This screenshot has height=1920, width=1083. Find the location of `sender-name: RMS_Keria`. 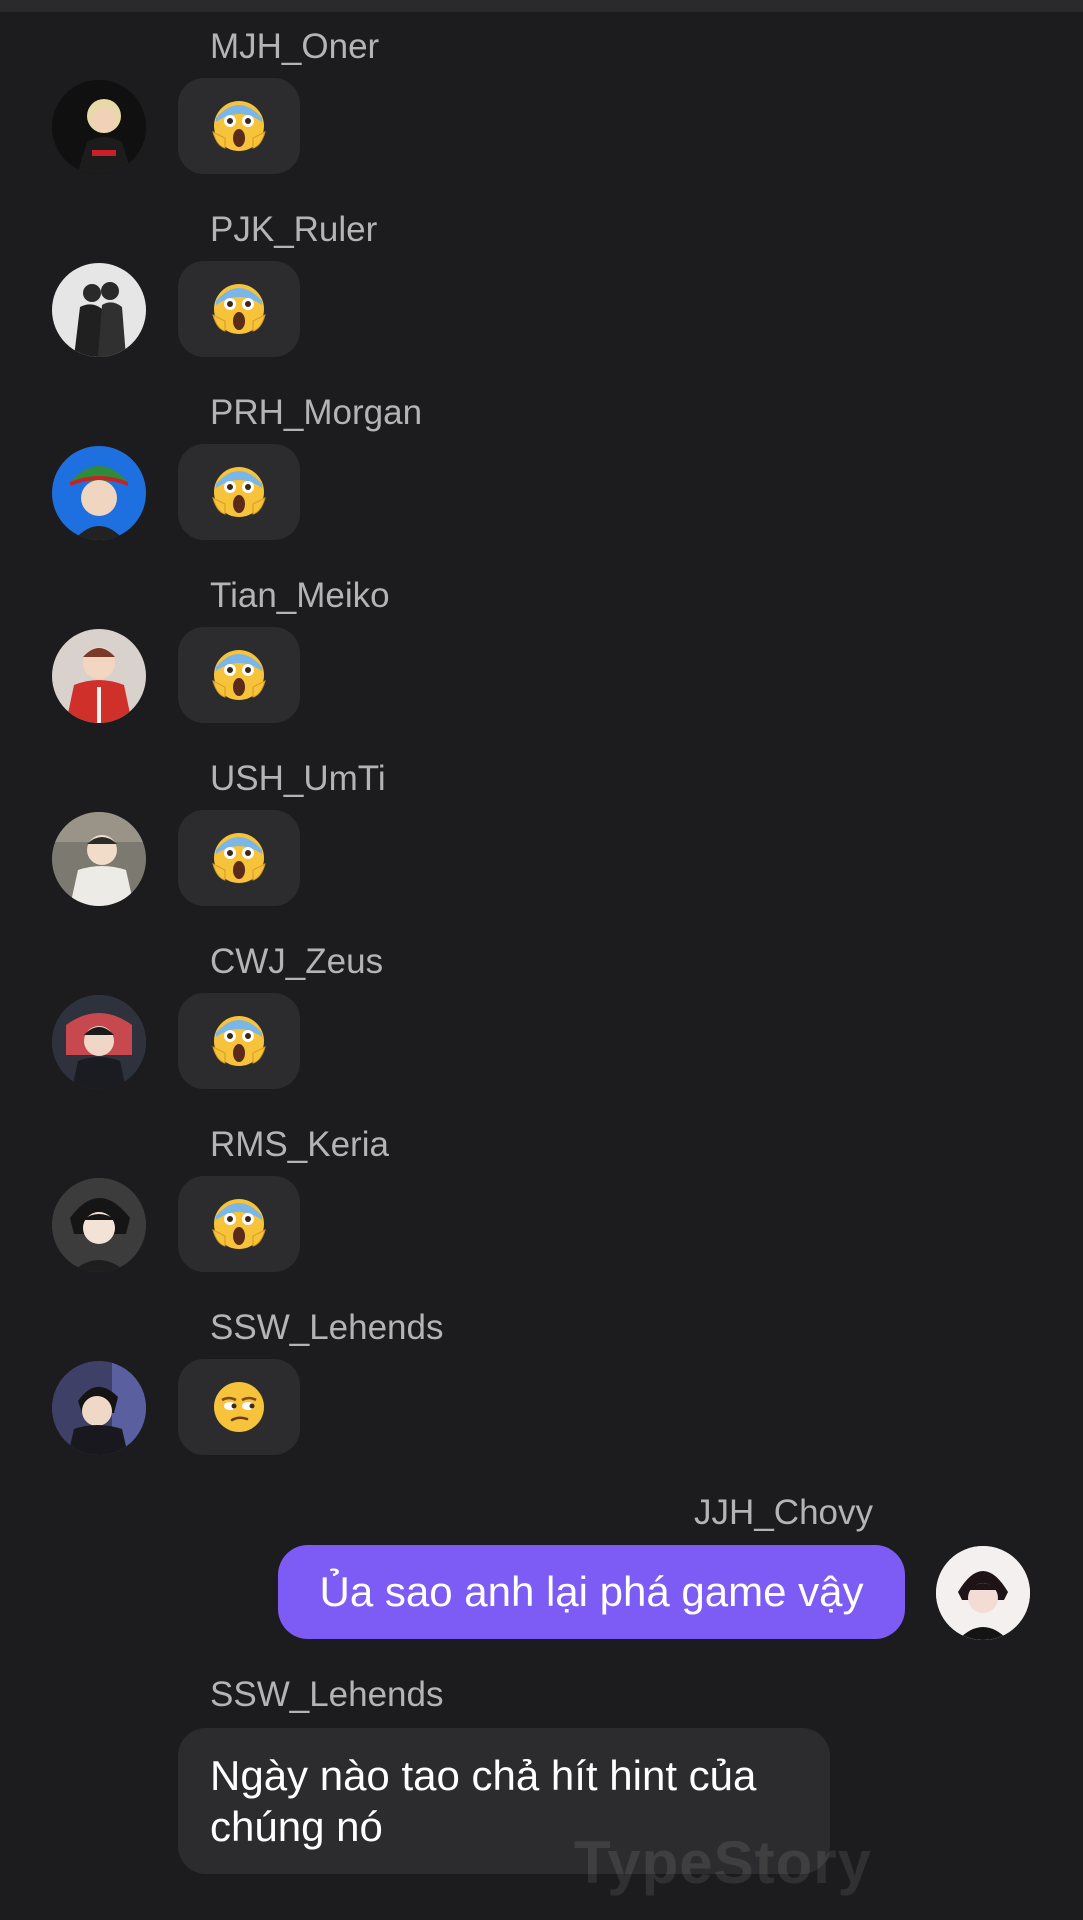

sender-name: RMS_Keria is located at coordinates (299, 1144).